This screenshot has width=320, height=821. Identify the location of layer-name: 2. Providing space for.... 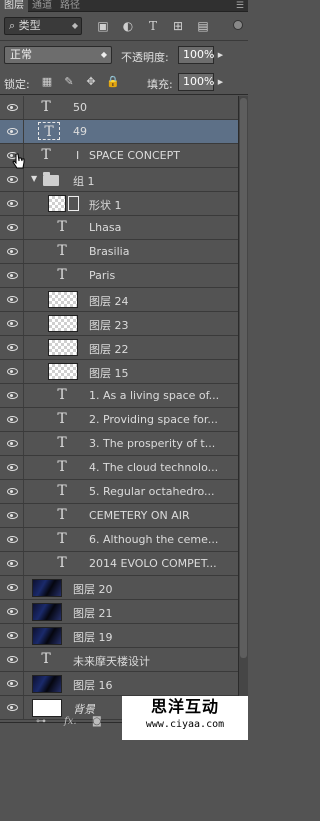
(153, 419).